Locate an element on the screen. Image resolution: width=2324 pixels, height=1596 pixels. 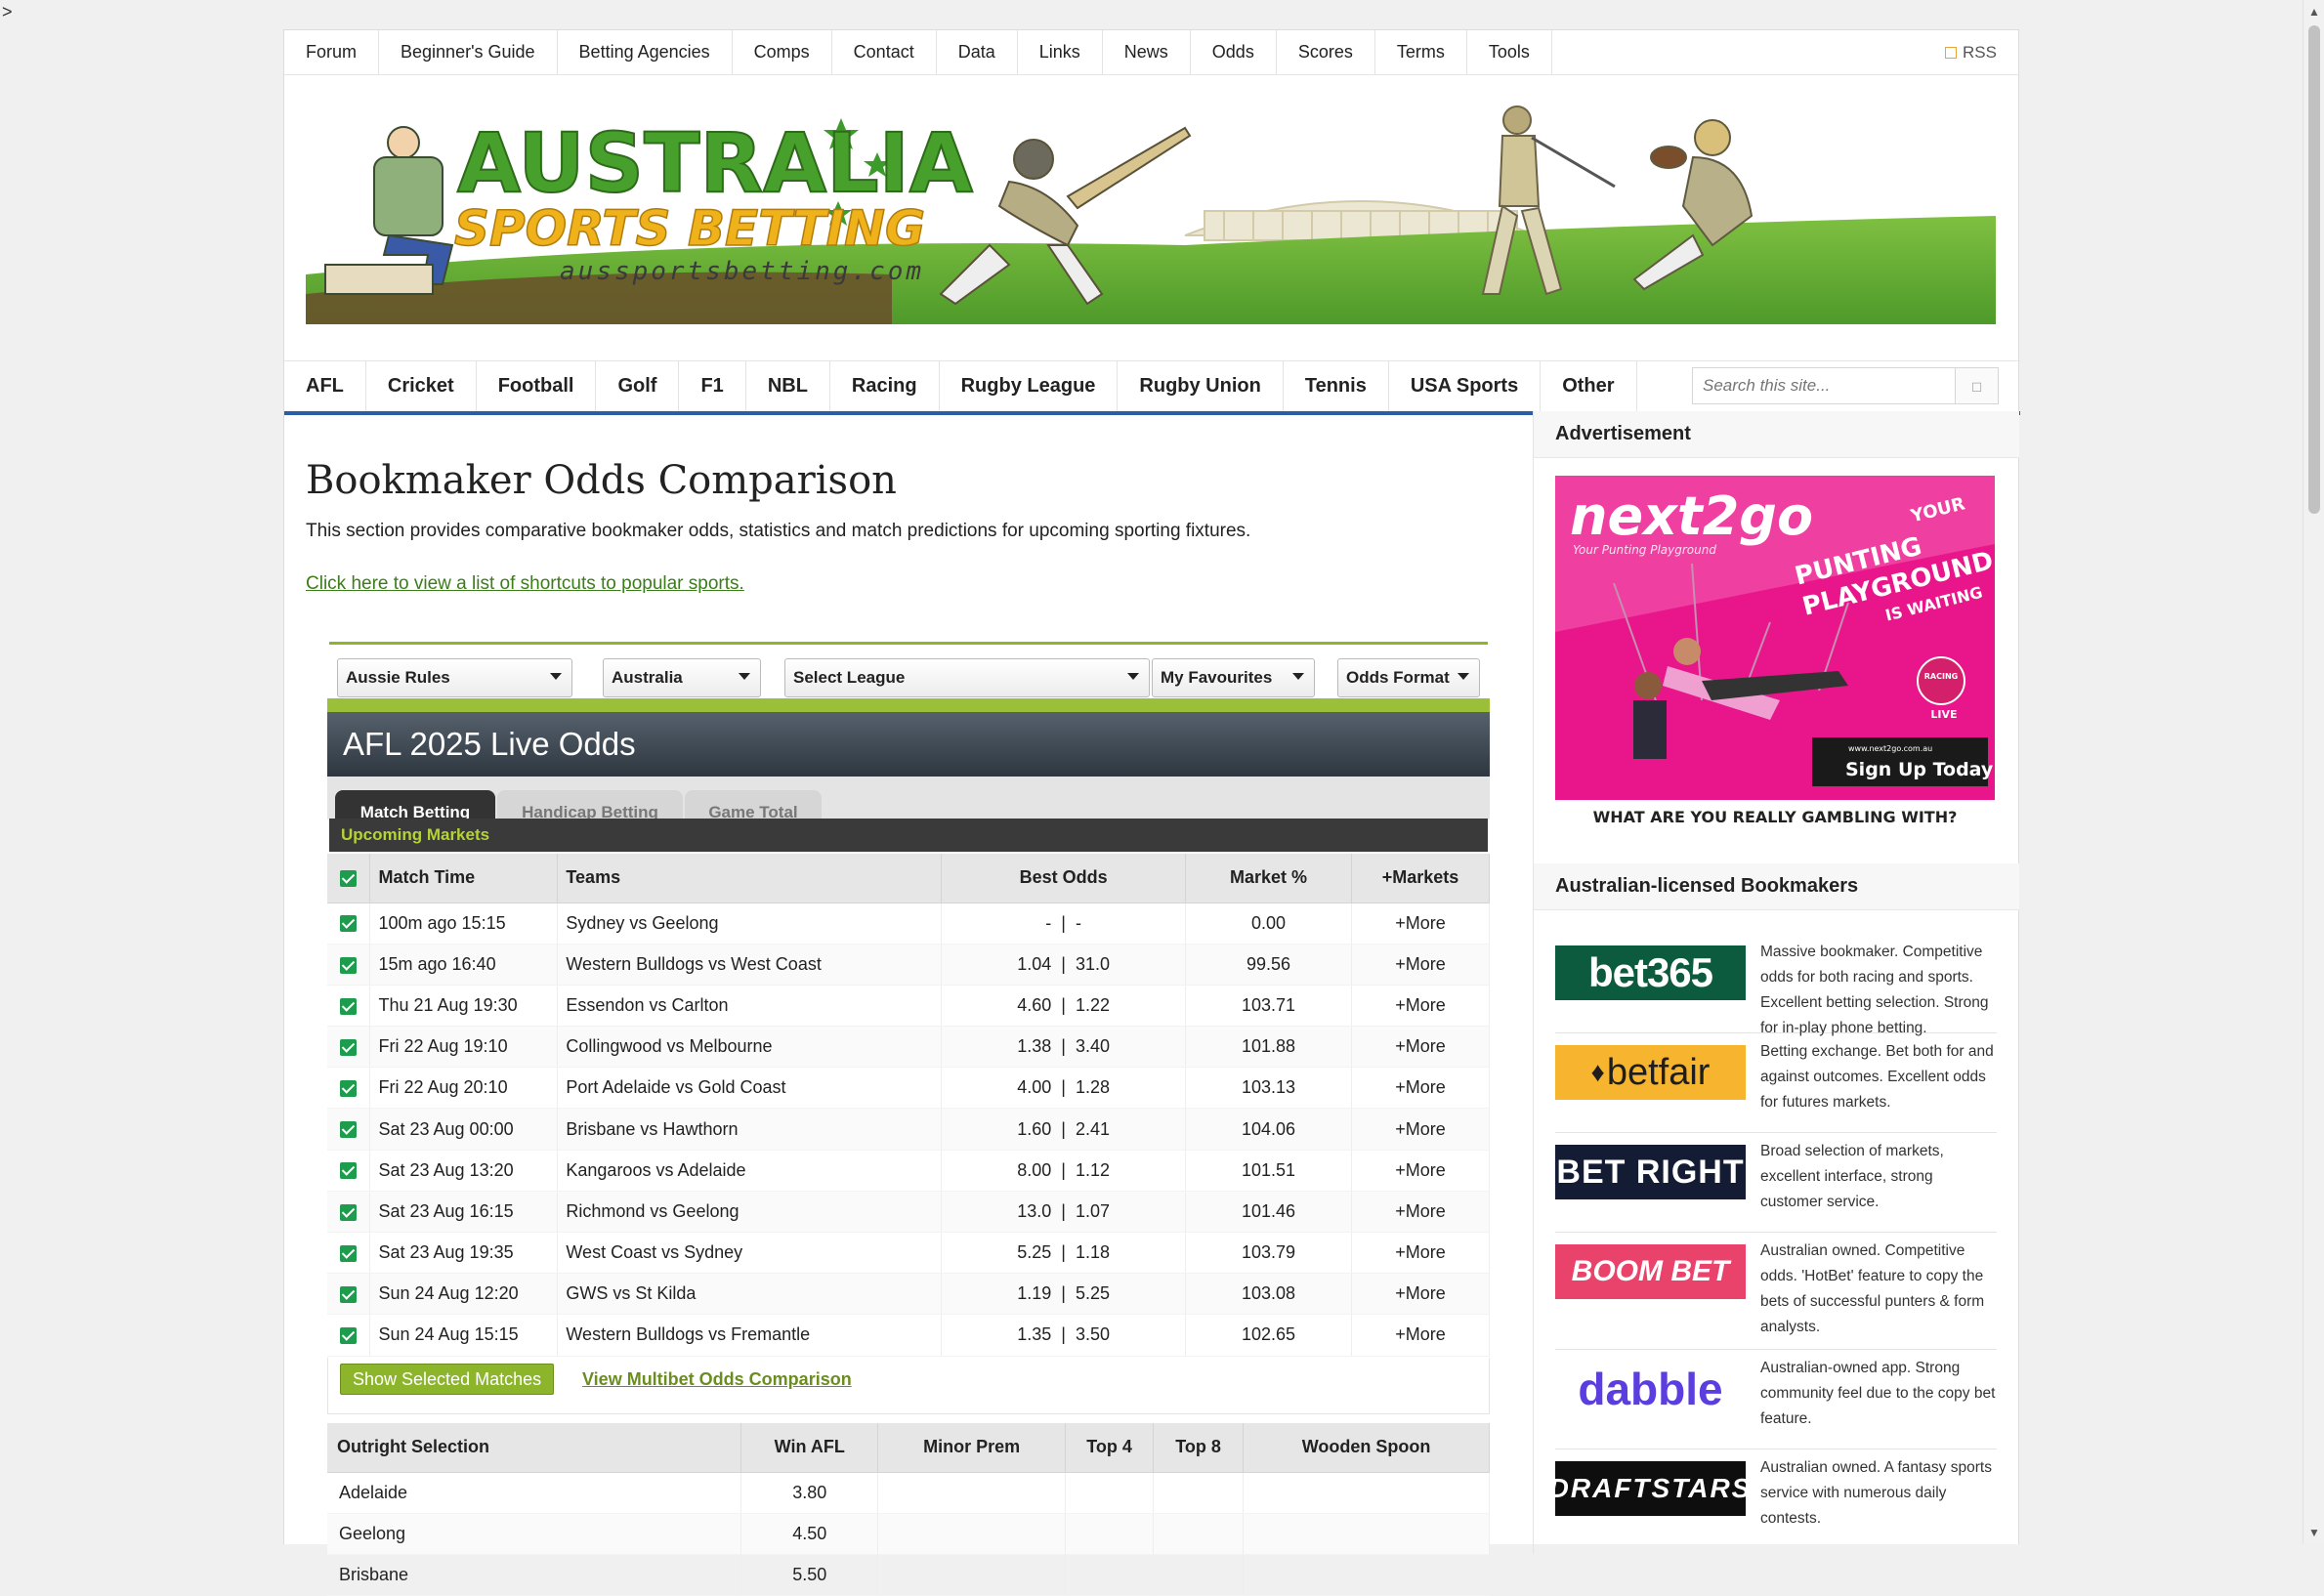
odds-away: 3.40 is located at coordinates (1093, 1046).